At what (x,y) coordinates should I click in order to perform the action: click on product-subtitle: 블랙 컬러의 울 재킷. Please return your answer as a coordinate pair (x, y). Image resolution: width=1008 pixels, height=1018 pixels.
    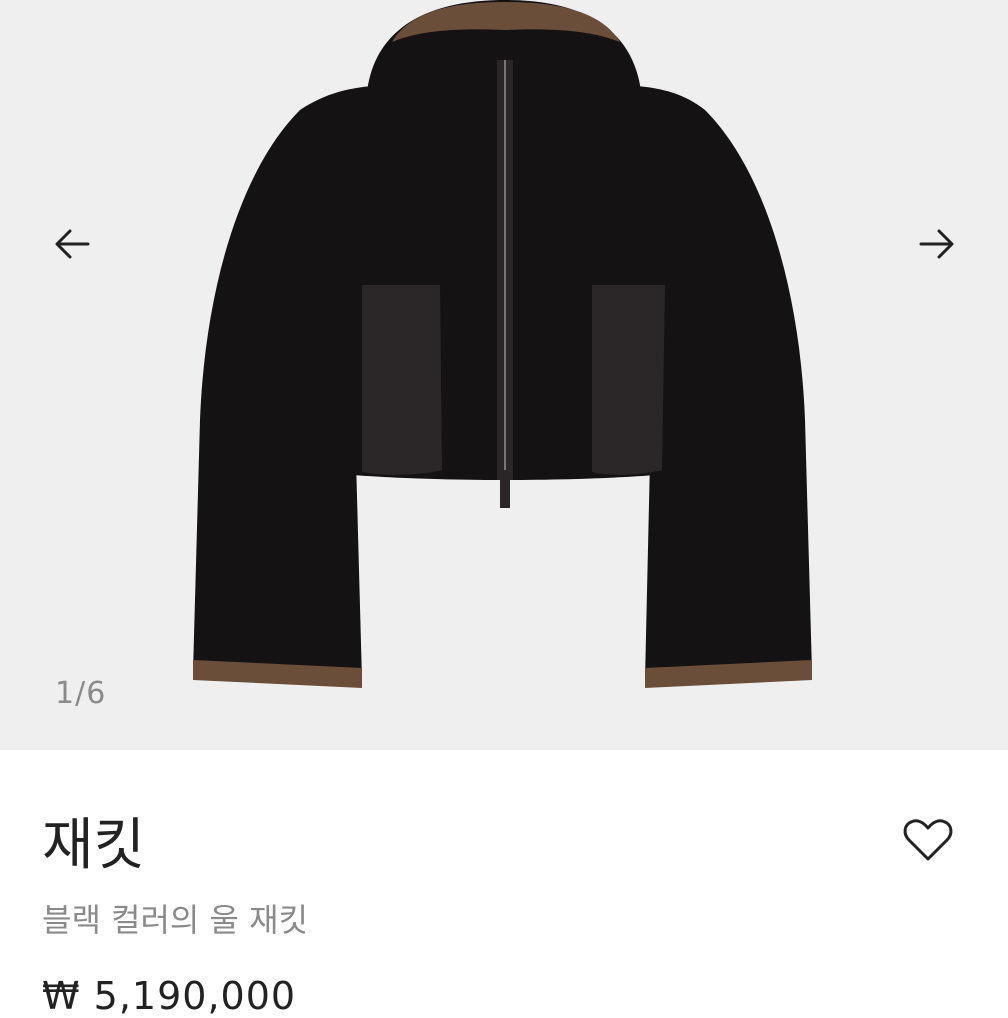
    Looking at the image, I should click on (175, 920).